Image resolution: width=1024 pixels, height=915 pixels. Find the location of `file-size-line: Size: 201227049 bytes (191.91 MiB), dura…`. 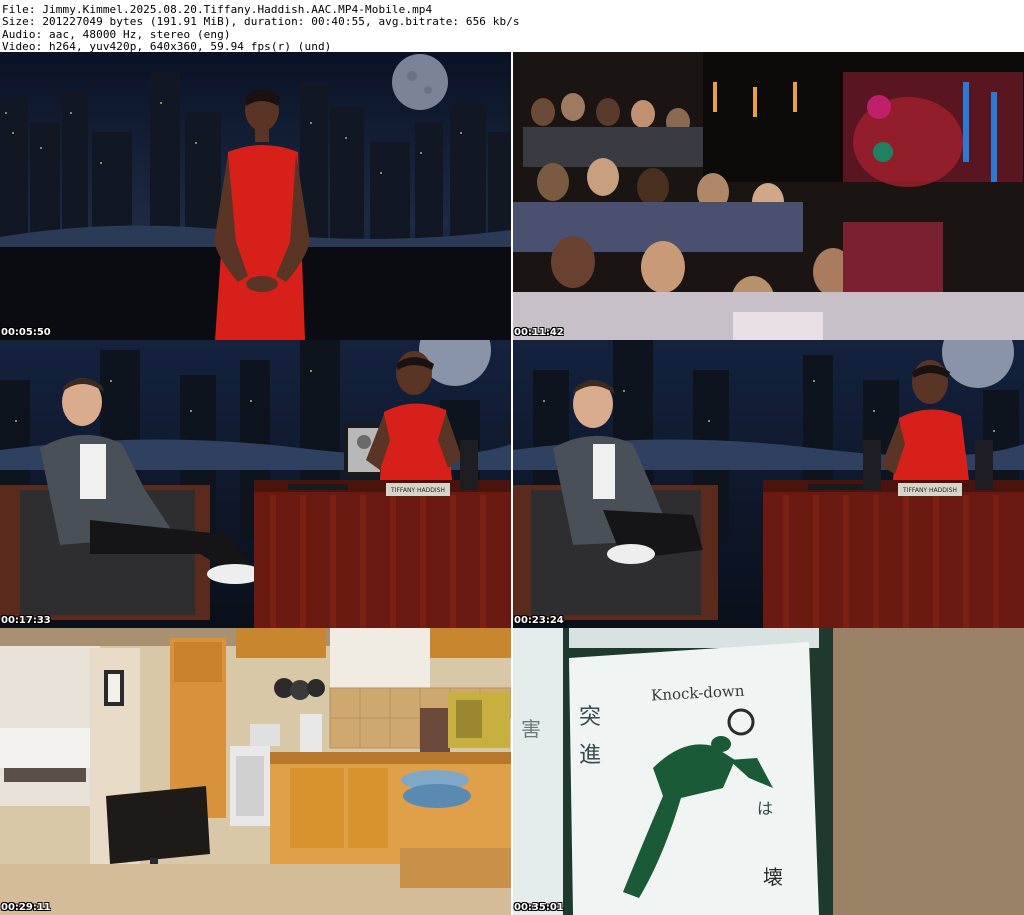

file-size-line: Size: 201227049 bytes (191.91 MiB), dura… is located at coordinates (261, 22).